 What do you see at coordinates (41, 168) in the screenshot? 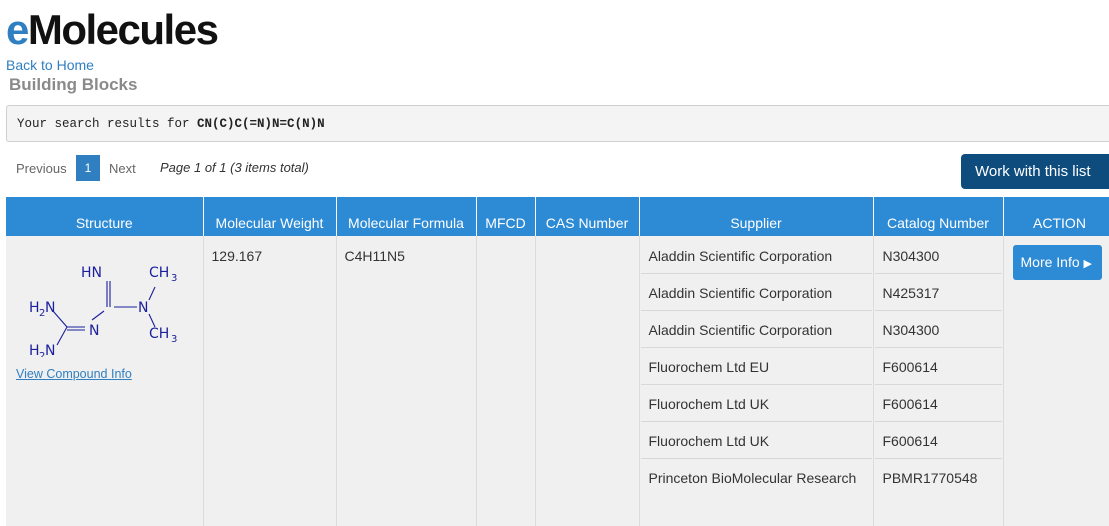
I see `previous-page-button: Previous` at bounding box center [41, 168].